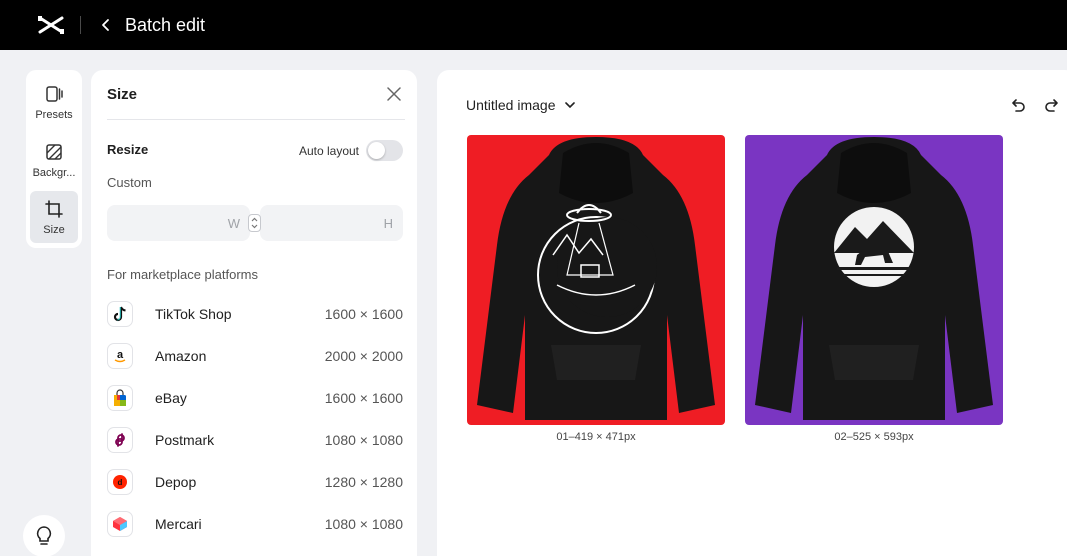  I want to click on platform-option-mercari: Mercari 1080 × 1080, so click(255, 524).